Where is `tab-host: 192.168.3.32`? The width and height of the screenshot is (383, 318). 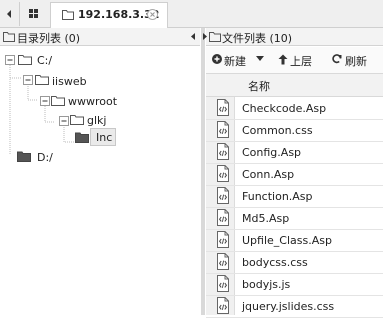 tab-host: 192.168.3.32 is located at coordinates (109, 15).